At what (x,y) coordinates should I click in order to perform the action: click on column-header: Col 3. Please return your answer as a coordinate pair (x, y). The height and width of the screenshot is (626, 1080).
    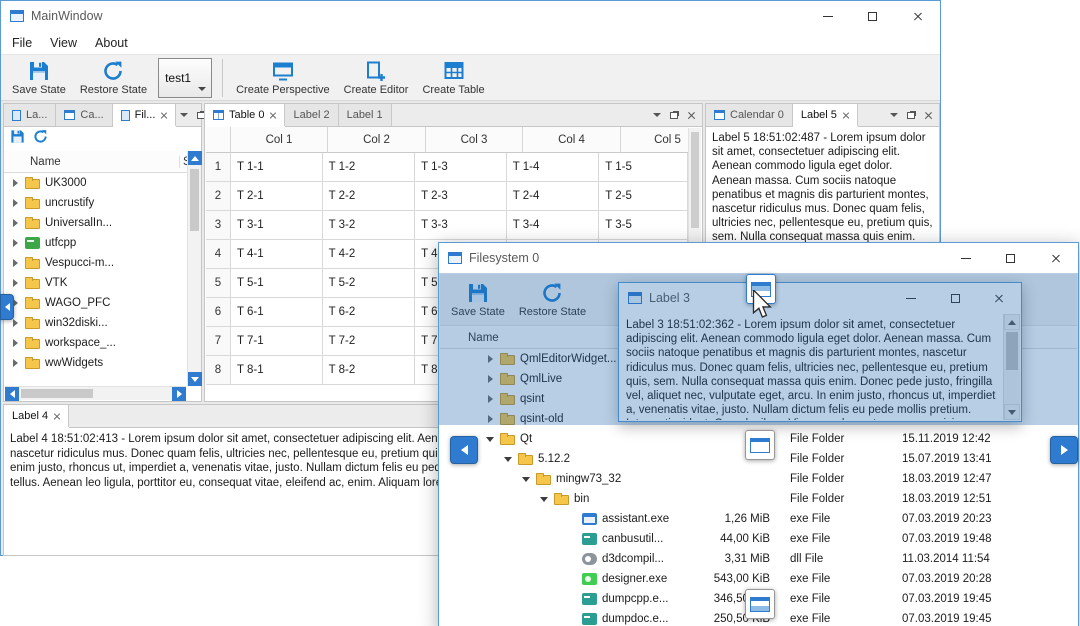
    Looking at the image, I should click on (474, 140).